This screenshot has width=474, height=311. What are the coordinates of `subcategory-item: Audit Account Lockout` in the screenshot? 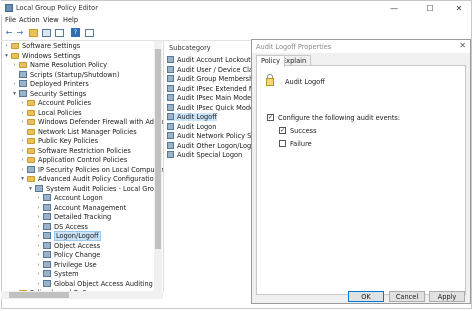 It's located at (209, 60).